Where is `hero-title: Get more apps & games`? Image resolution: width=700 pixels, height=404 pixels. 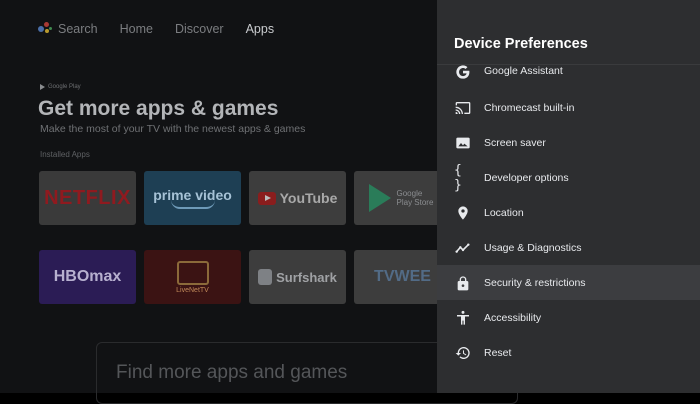 hero-title: Get more apps & games is located at coordinates (158, 108).